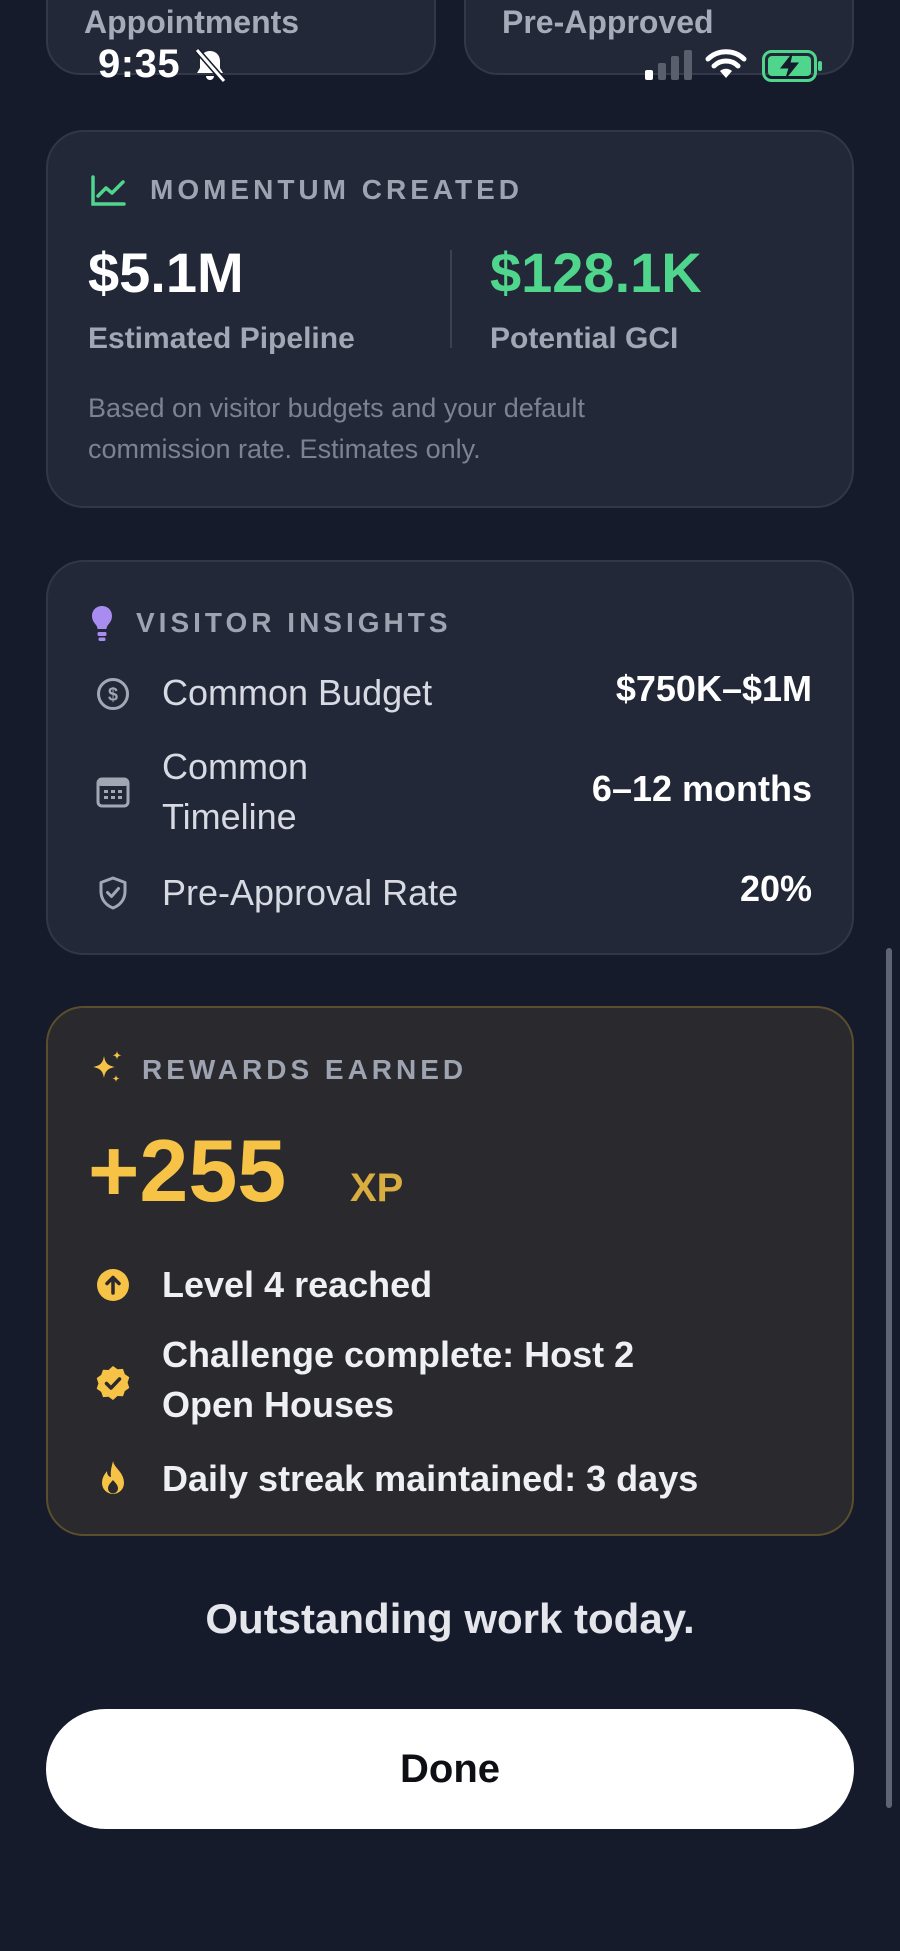  What do you see at coordinates (337, 189) in the screenshot?
I see `momentum-title: MOMENTUM CREATED` at bounding box center [337, 189].